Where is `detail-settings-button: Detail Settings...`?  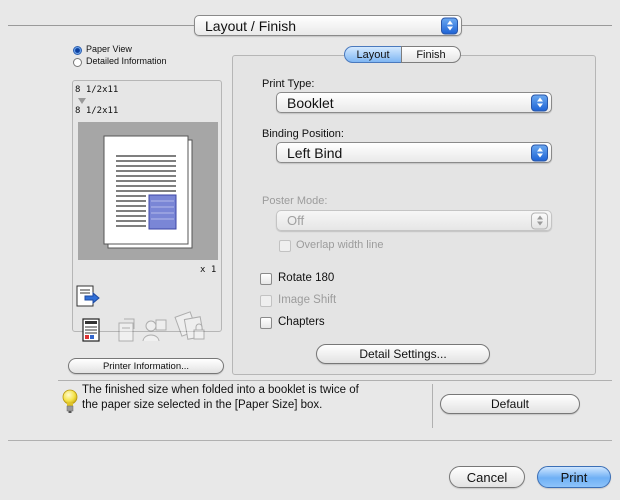 detail-settings-button: Detail Settings... is located at coordinates (403, 354).